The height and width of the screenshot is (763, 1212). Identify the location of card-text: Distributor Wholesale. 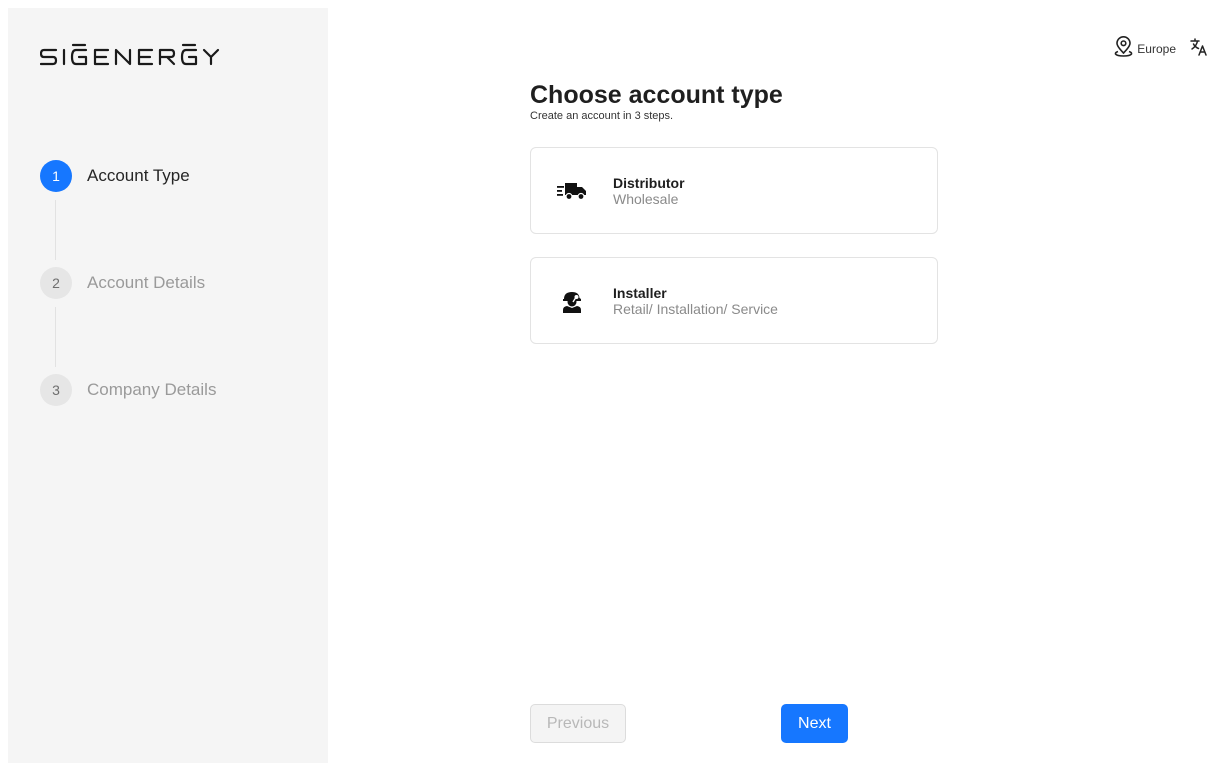
(649, 191).